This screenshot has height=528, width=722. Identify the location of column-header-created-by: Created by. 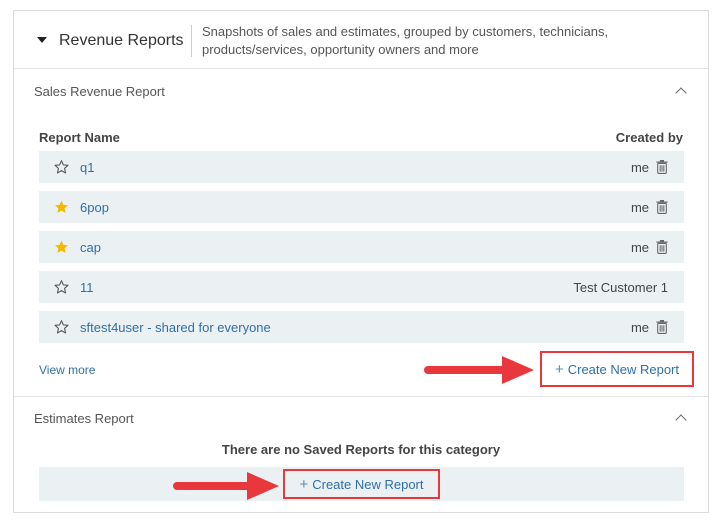
(649, 137).